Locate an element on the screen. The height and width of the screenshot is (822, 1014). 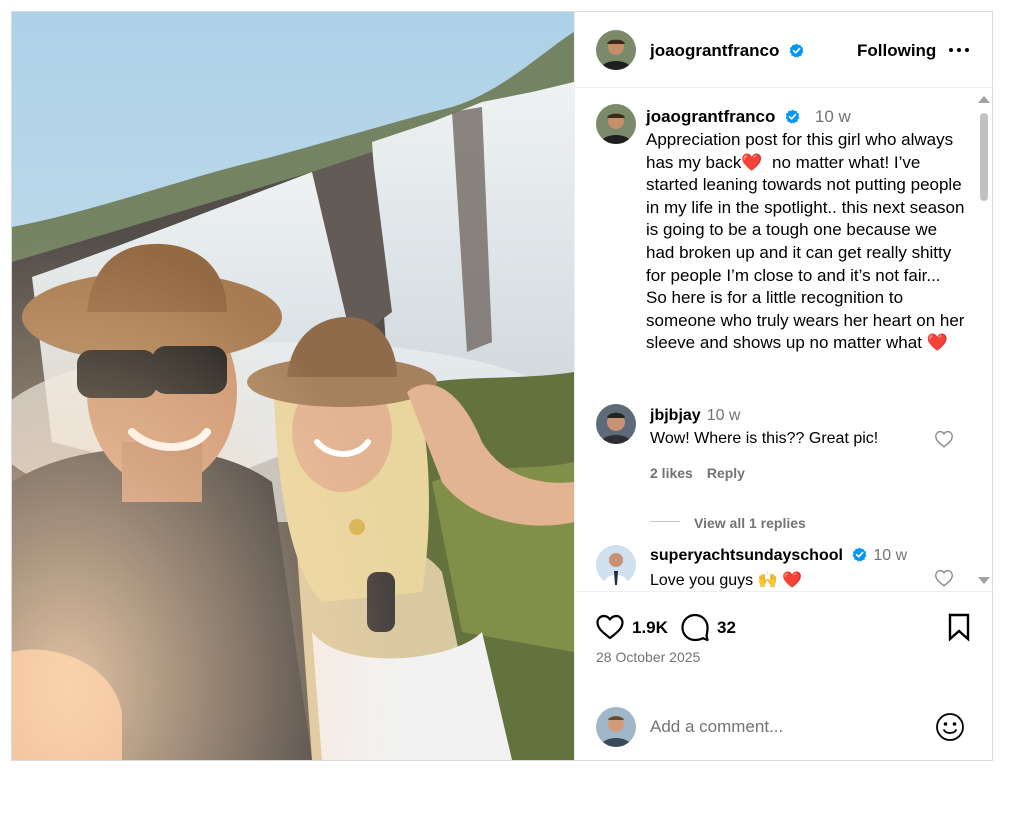
author-username: joaograntfranco is located at coordinates (727, 51).